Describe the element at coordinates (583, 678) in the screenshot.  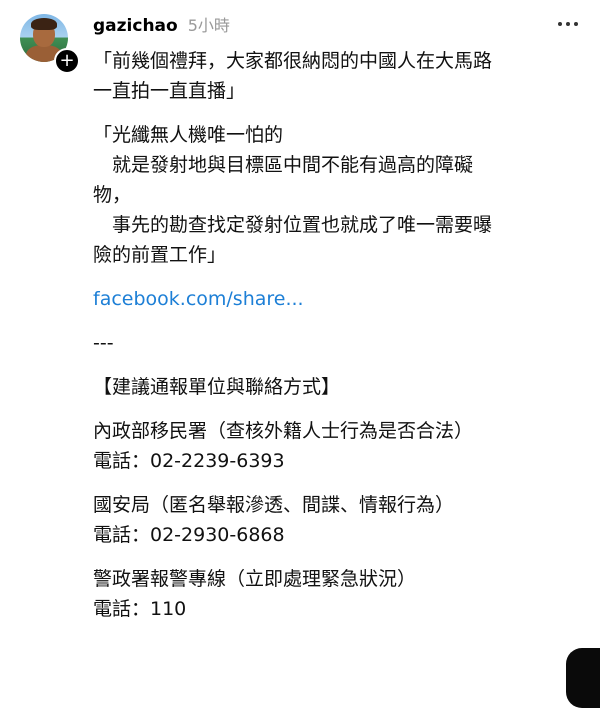
I see `floating-action-button` at that location.